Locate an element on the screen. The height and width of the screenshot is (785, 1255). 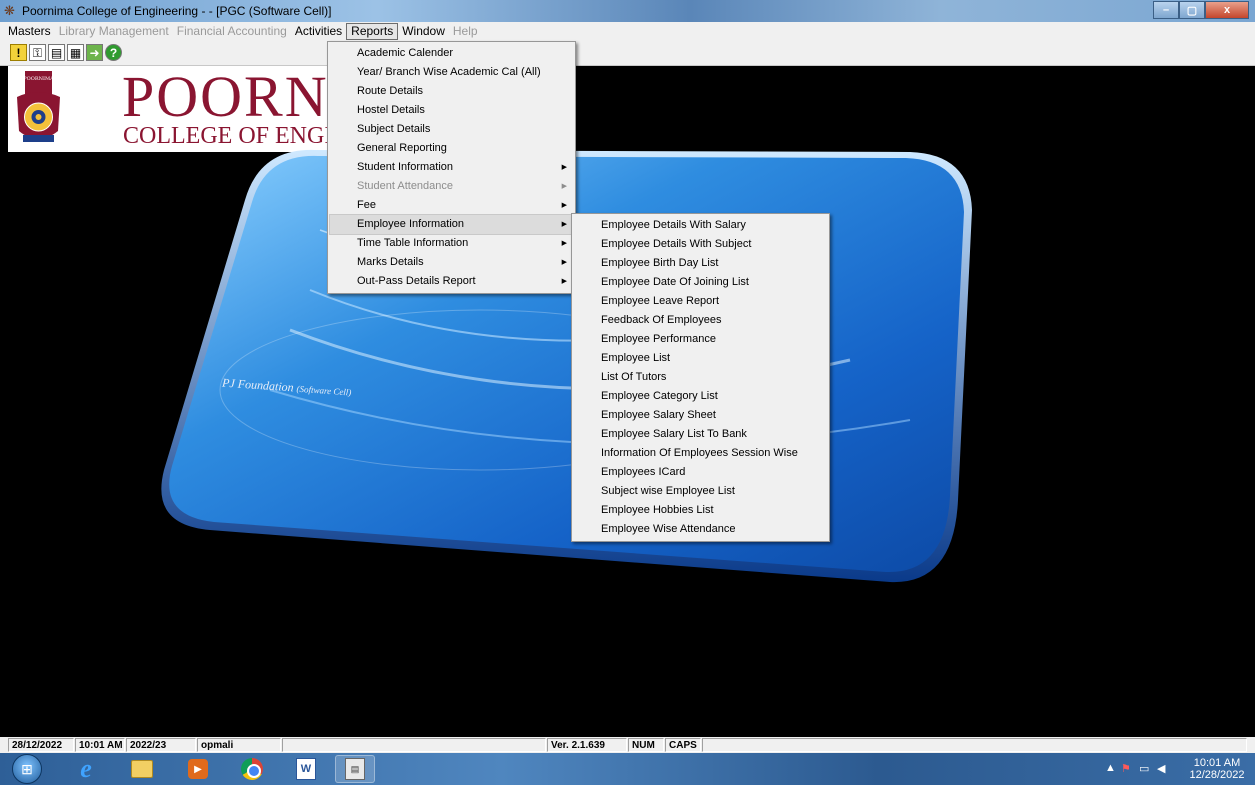
word-icon: W is located at coordinates (306, 769).